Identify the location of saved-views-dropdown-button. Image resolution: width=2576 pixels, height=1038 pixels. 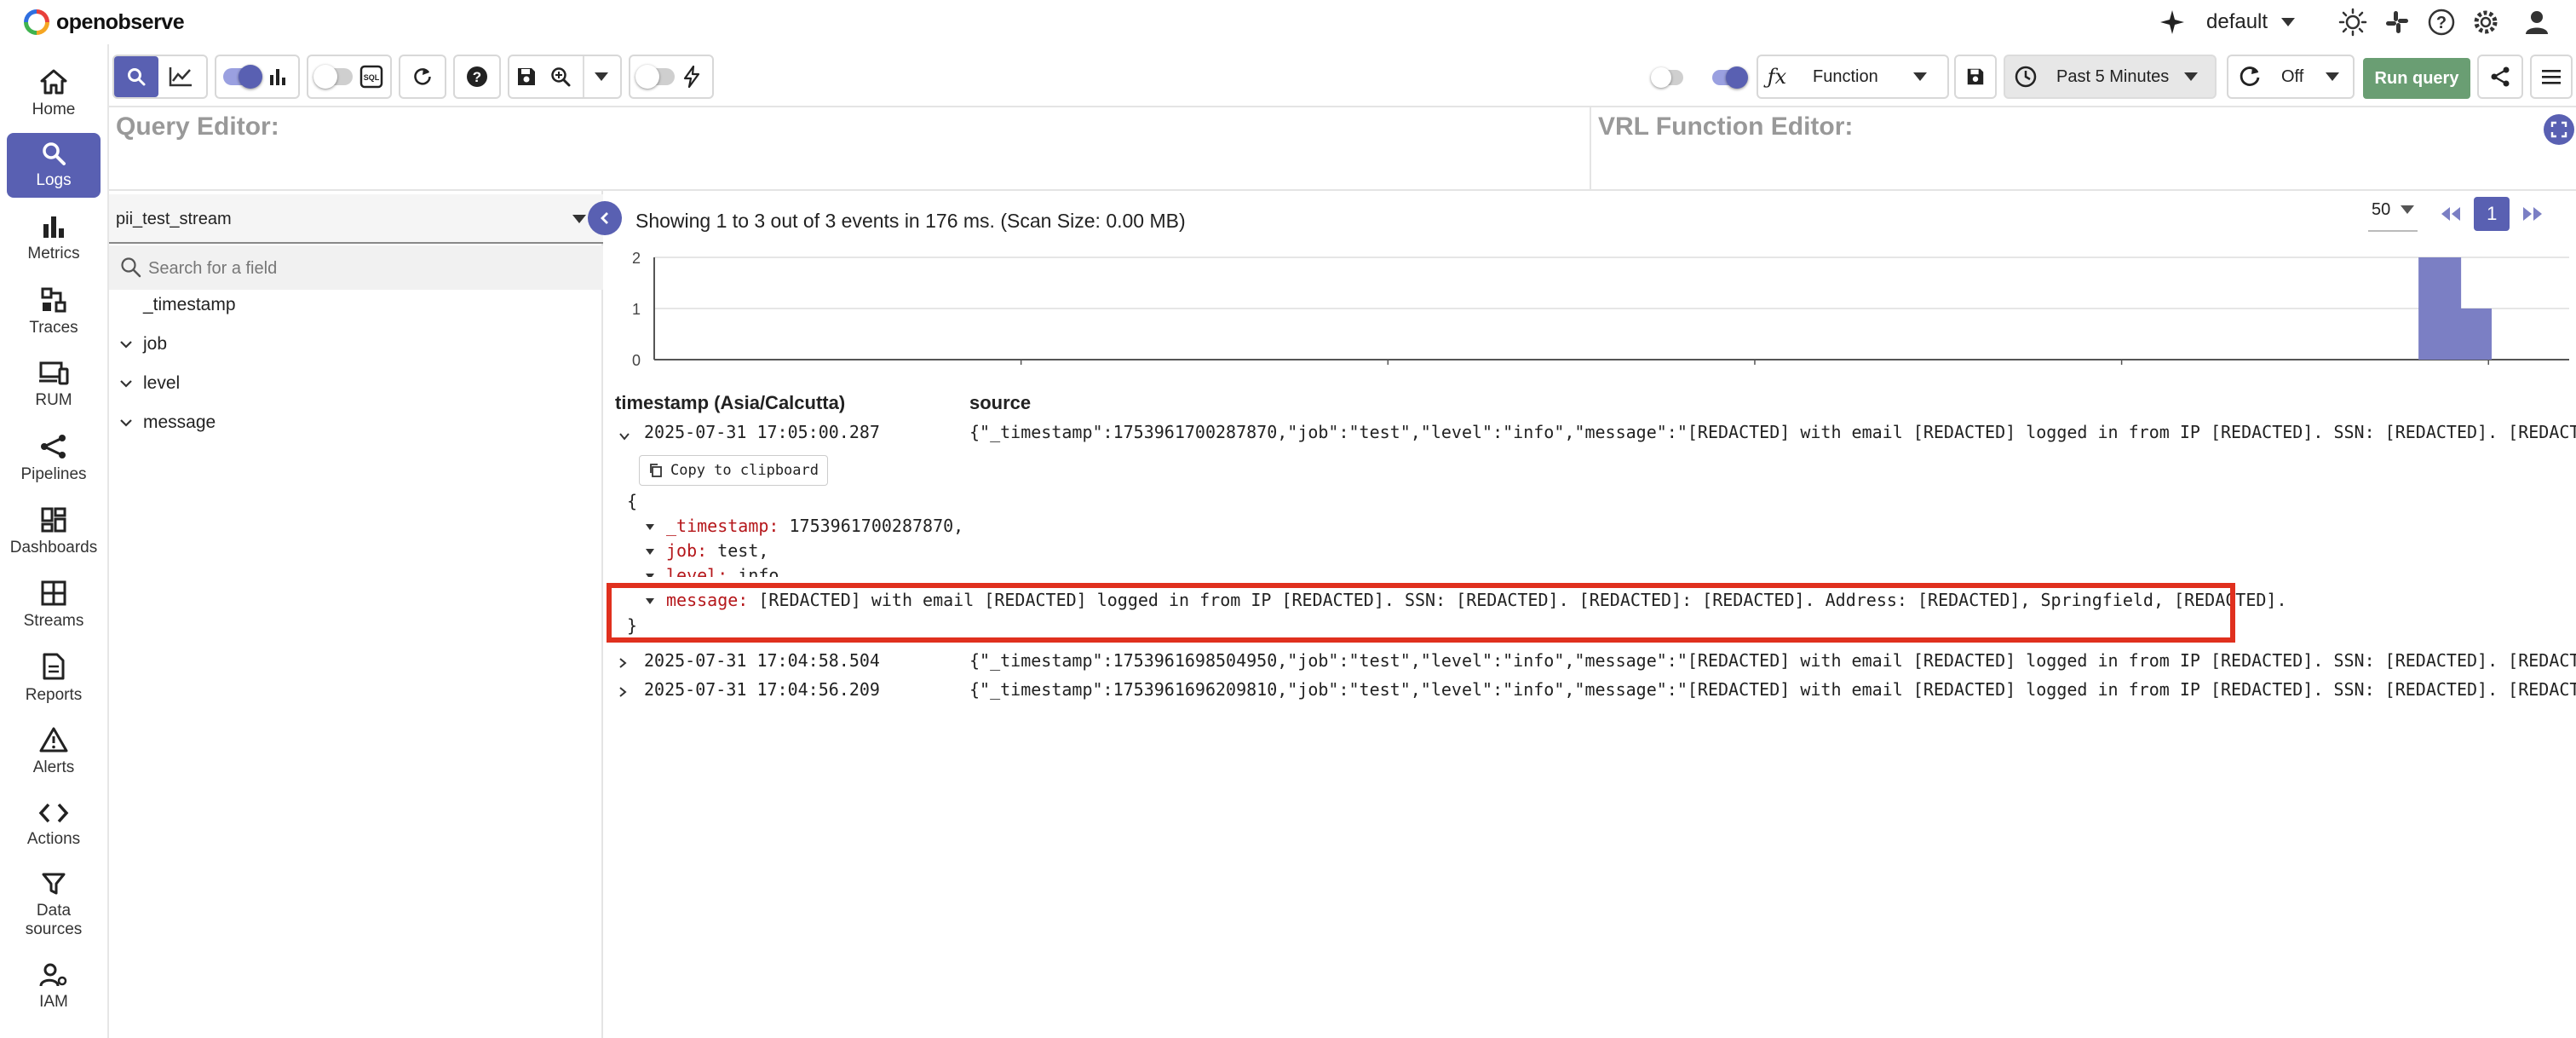
(601, 76).